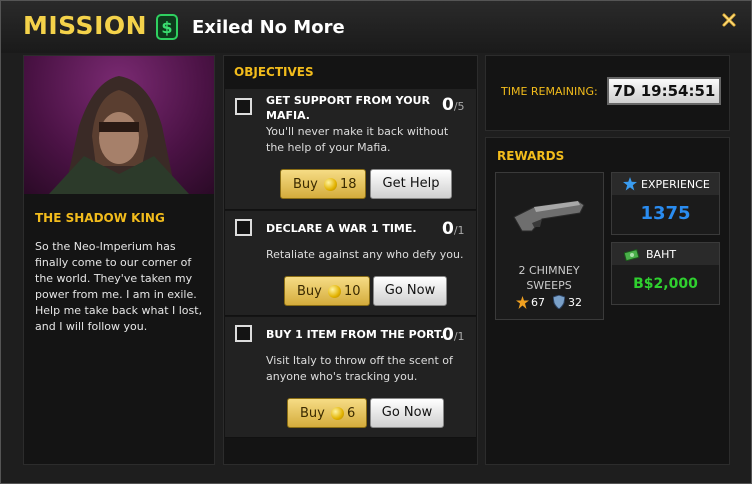 The width and height of the screenshot is (752, 484). I want to click on objective-title: GET SUPPORT FROM YOUR MAFIA., so click(348, 108).